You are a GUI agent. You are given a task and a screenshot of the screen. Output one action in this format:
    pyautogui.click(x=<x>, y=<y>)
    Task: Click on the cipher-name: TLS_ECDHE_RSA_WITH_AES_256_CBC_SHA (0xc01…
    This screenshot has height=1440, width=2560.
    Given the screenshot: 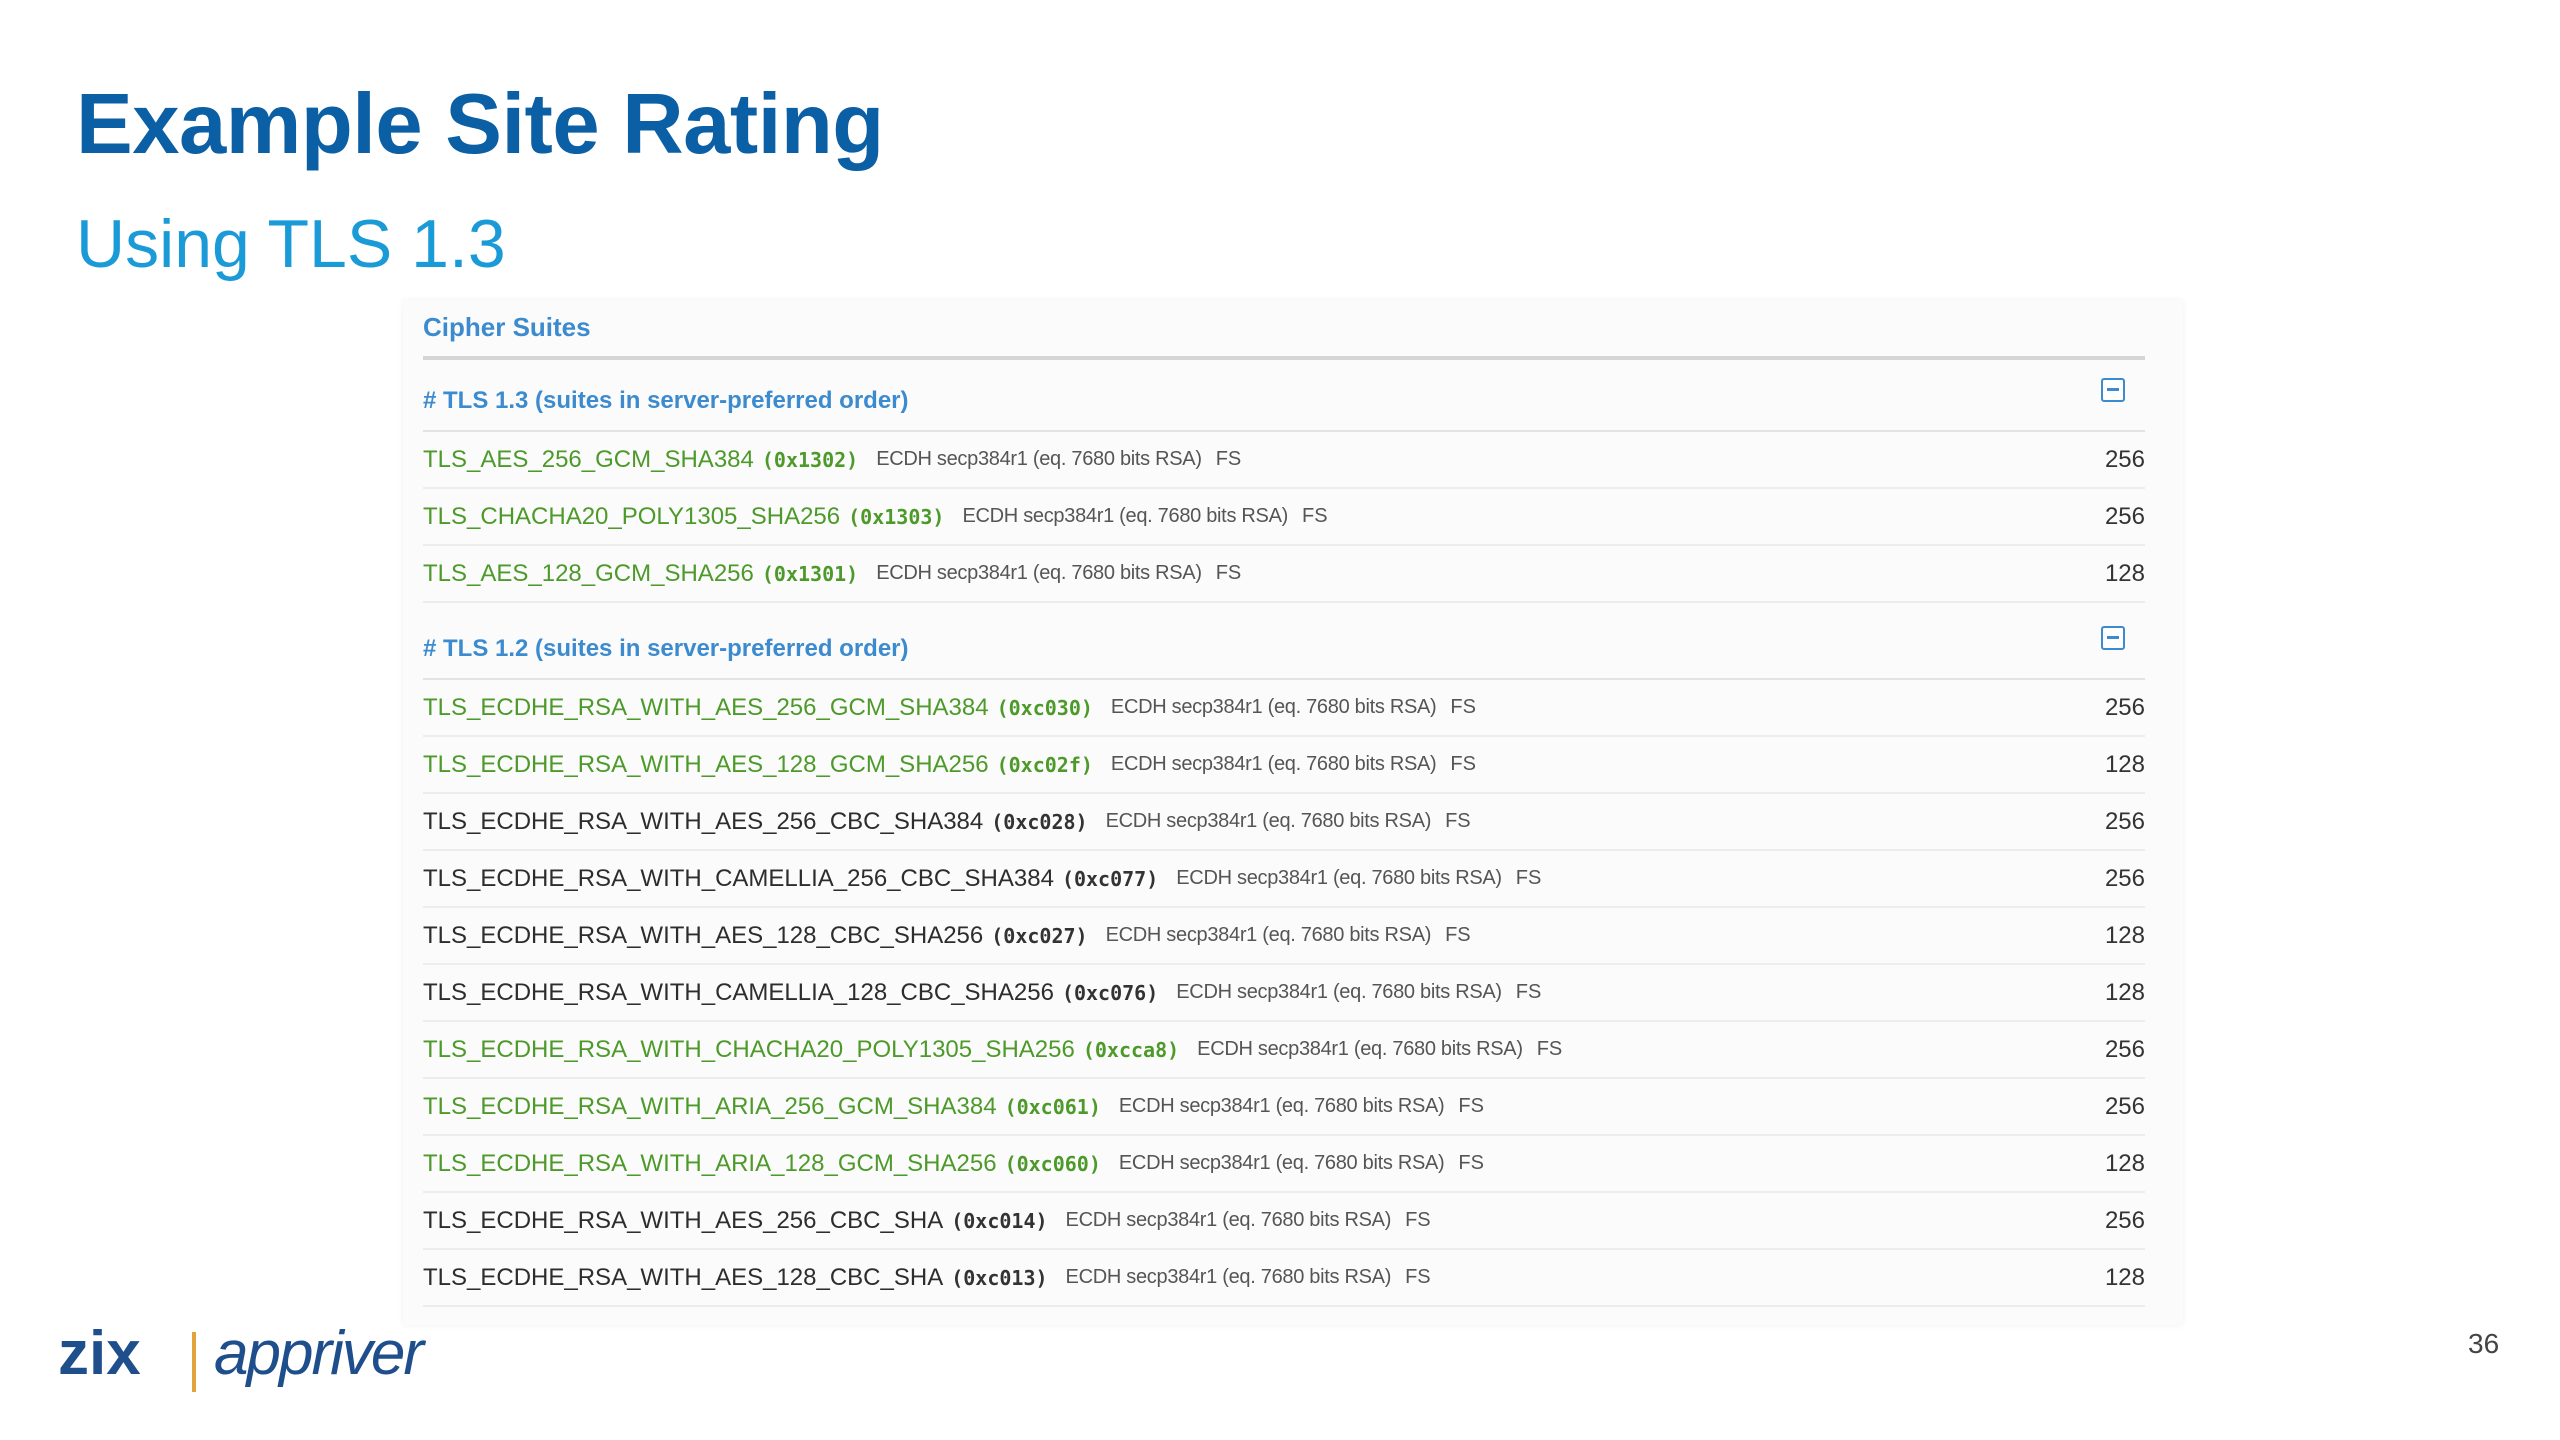 What is the action you would take?
    pyautogui.click(x=735, y=1221)
    